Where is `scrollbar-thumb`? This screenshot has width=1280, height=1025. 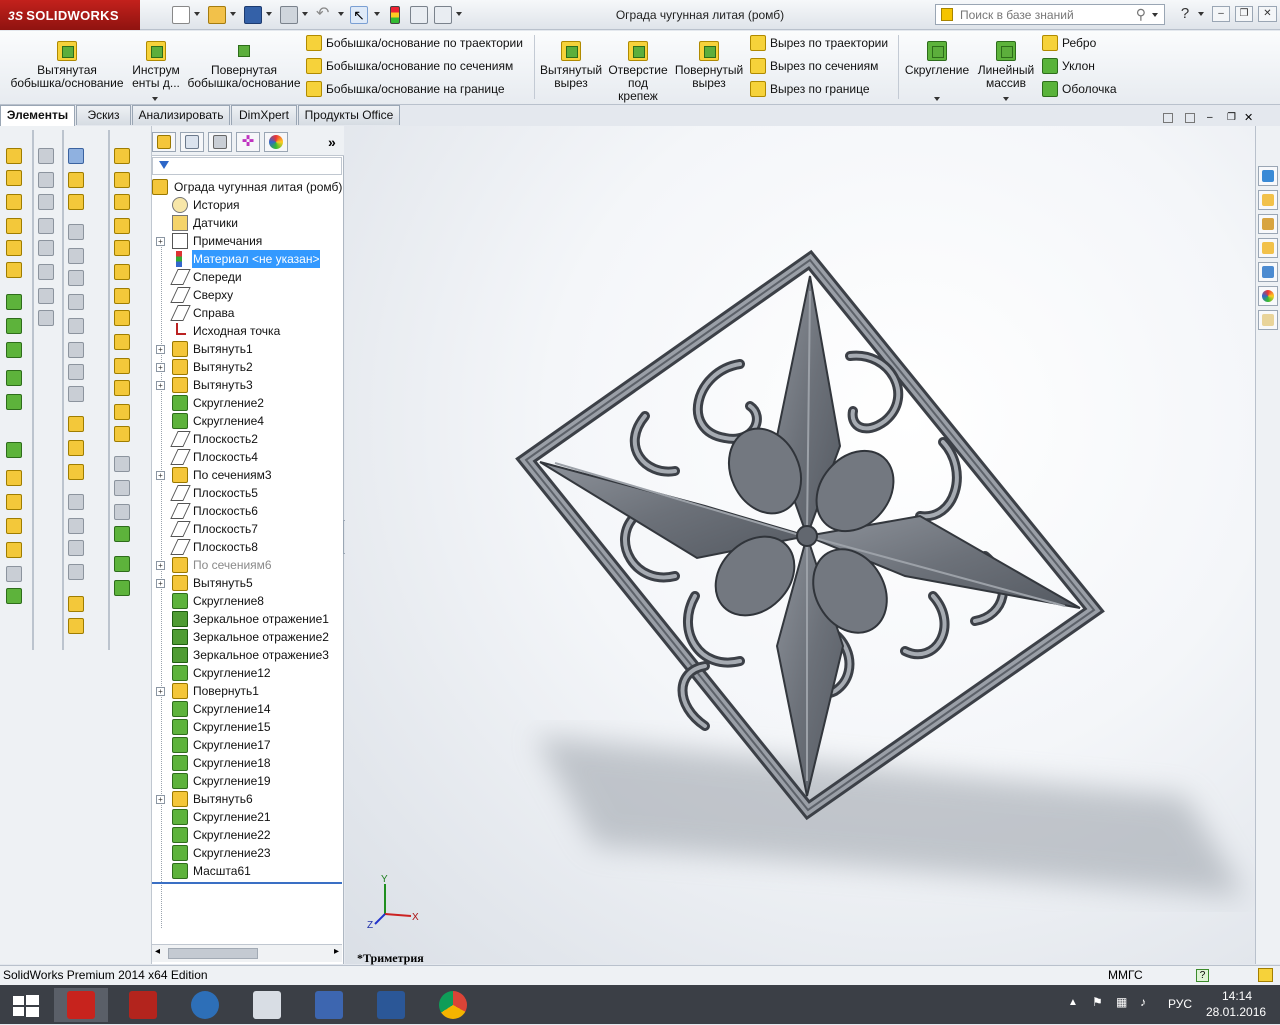 scrollbar-thumb is located at coordinates (213, 953).